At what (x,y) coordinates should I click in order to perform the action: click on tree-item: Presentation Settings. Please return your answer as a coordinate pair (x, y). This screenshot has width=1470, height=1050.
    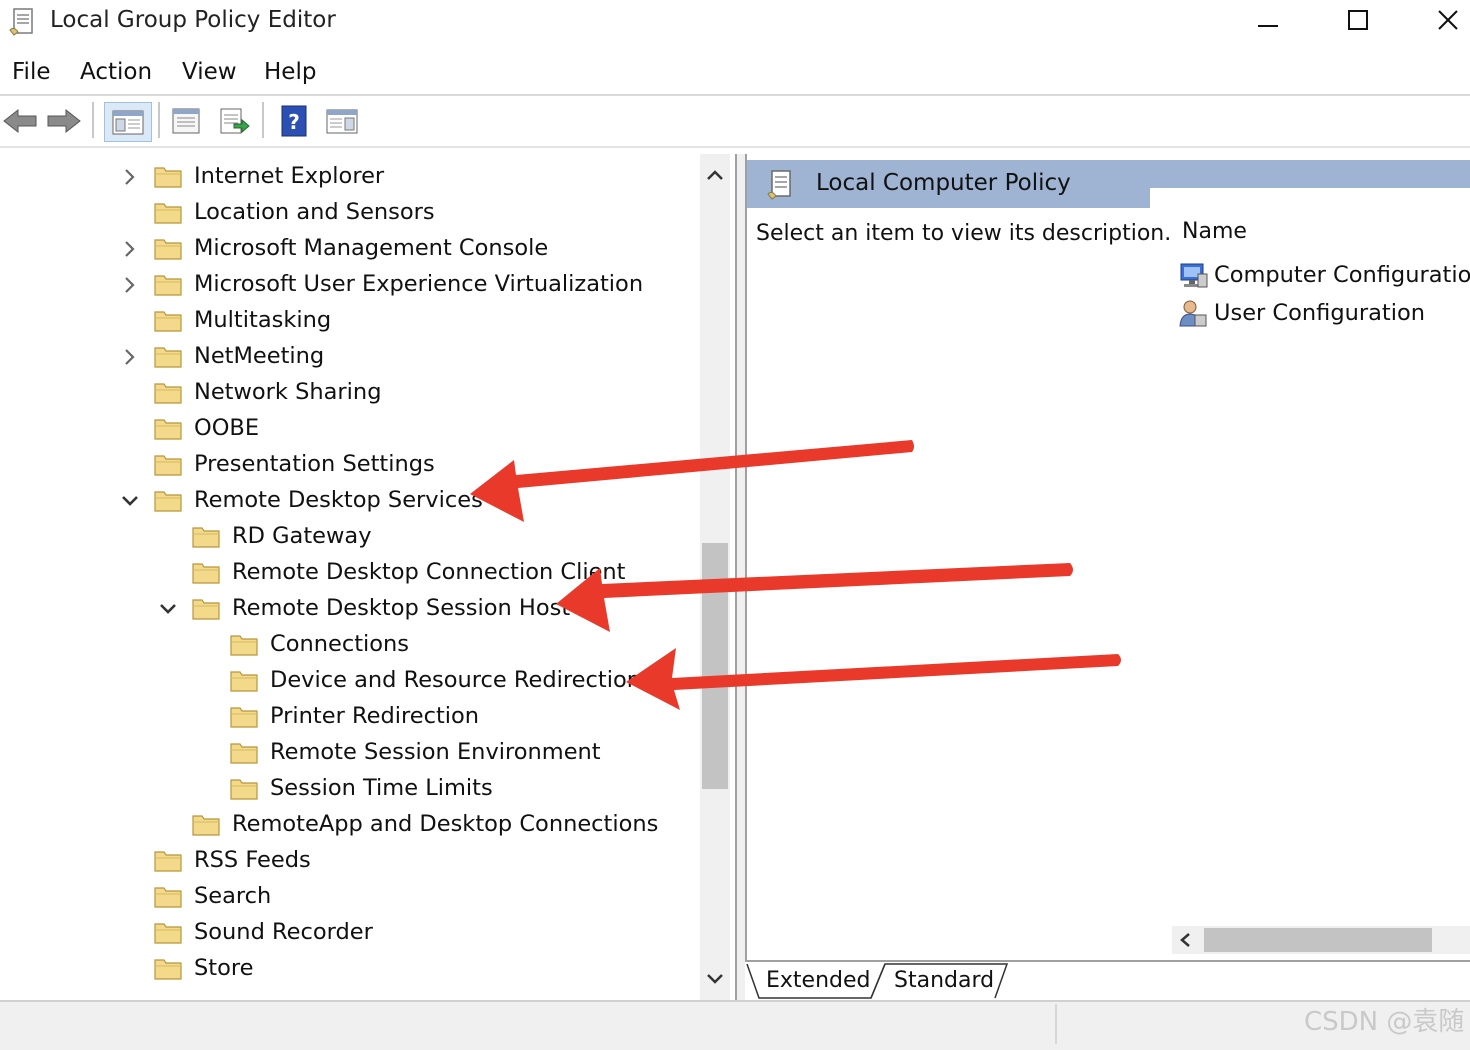
    Looking at the image, I should click on (294, 464).